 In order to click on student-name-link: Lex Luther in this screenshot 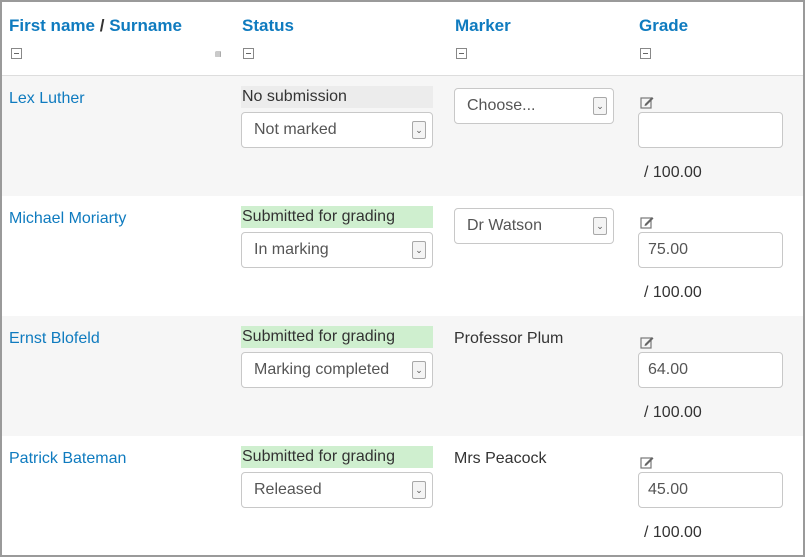, I will do `click(47, 99)`.